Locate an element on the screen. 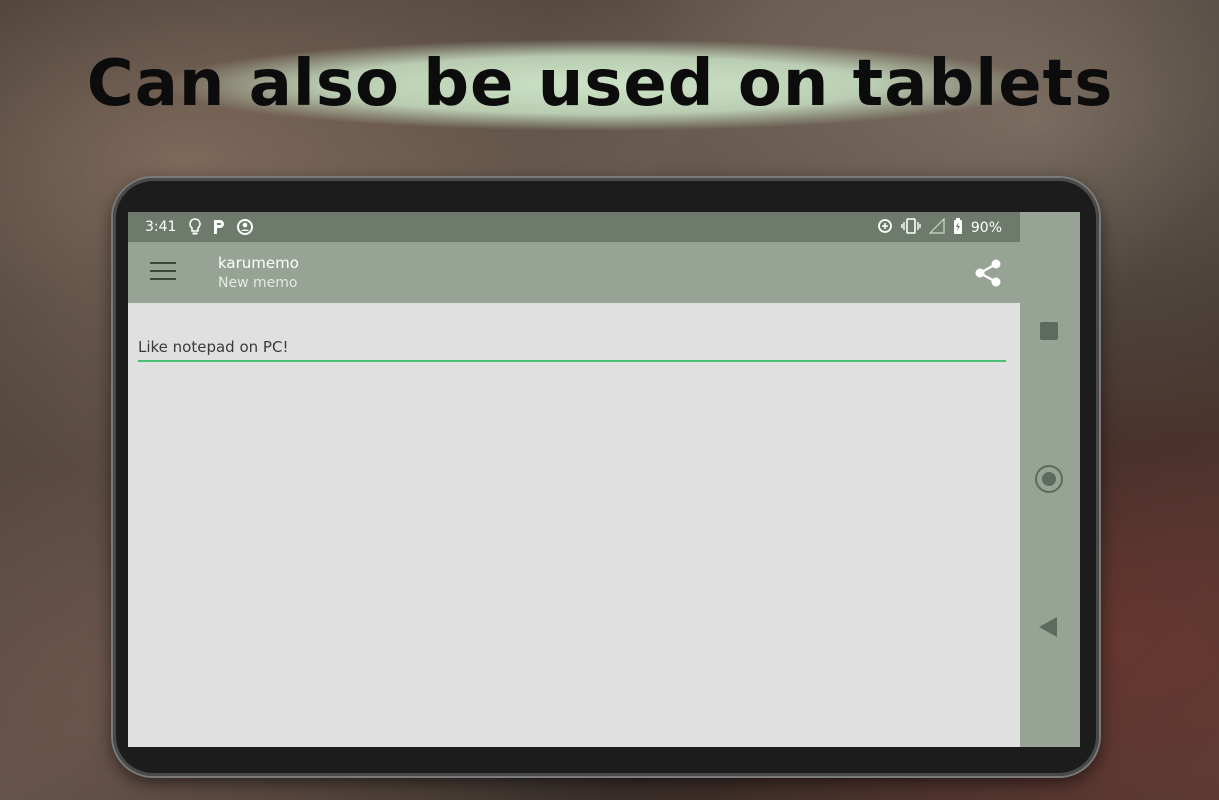 Image resolution: width=1219 pixels, height=800 pixels. menu-icon is located at coordinates (163, 272).